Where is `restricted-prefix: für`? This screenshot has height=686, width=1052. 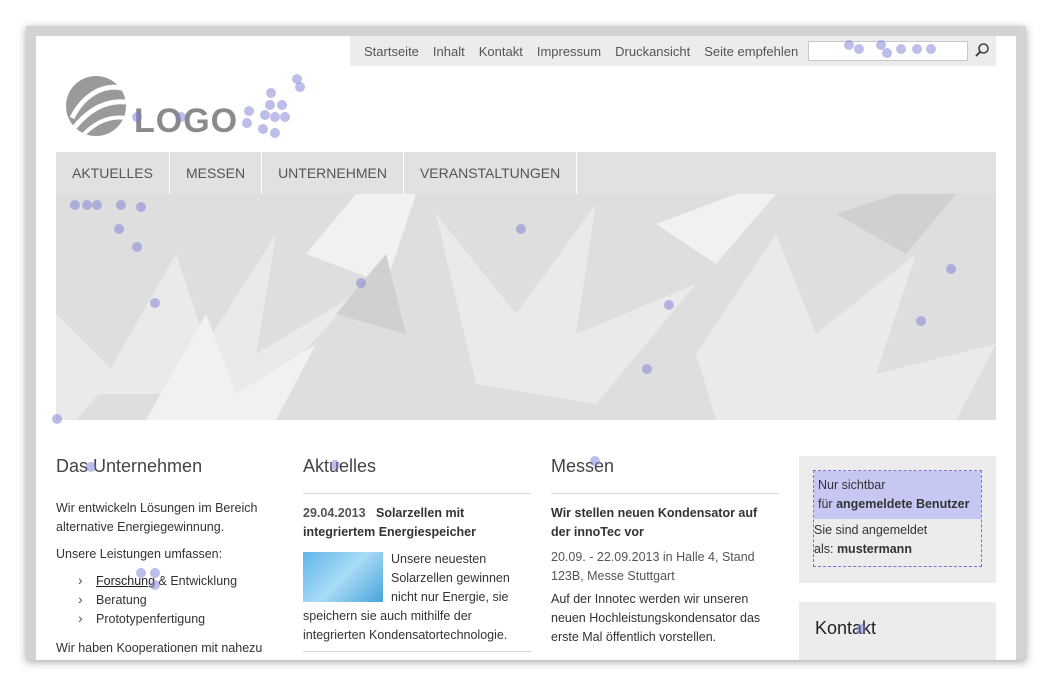 restricted-prefix: für is located at coordinates (827, 504).